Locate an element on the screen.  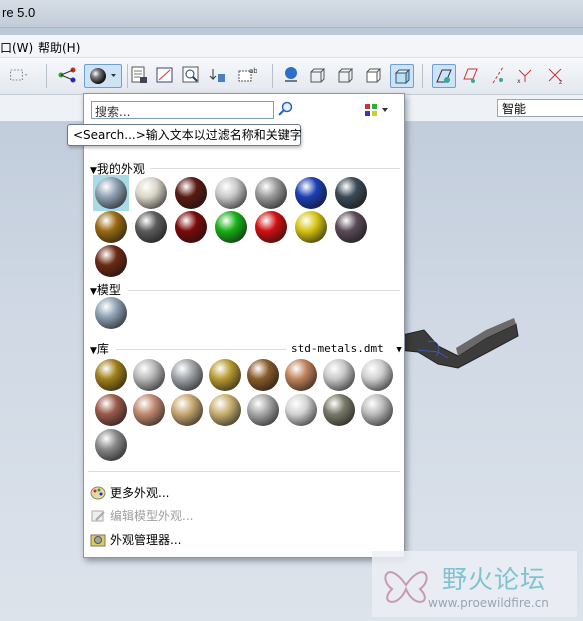
svg-text: x is located at coordinates (519, 81).